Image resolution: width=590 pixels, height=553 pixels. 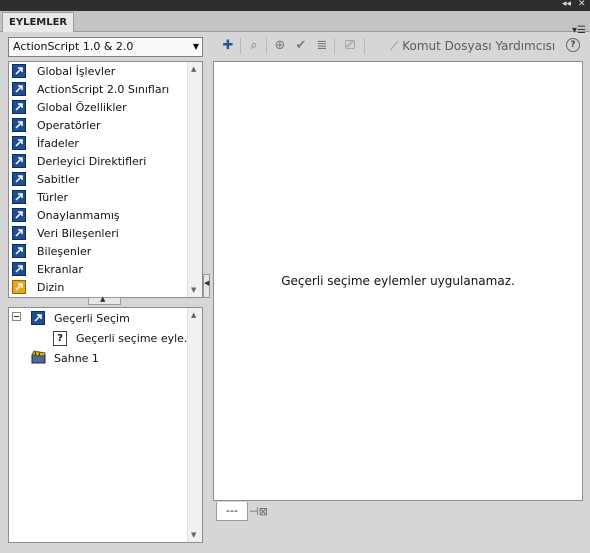 What do you see at coordinates (254, 46) in the screenshot?
I see `find-icon: ⌕` at bounding box center [254, 46].